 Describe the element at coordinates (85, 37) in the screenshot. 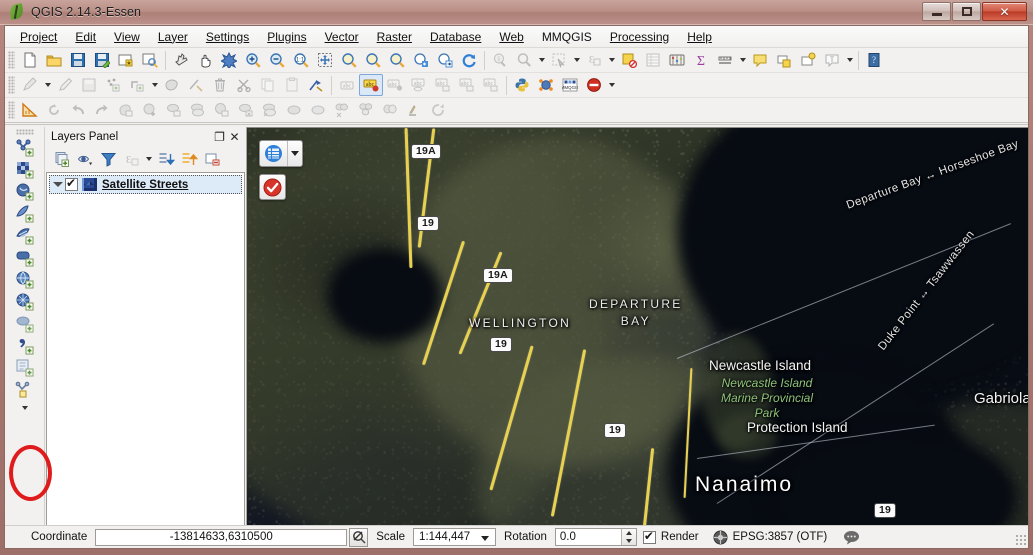

I see `menu-edit: Edit` at that location.